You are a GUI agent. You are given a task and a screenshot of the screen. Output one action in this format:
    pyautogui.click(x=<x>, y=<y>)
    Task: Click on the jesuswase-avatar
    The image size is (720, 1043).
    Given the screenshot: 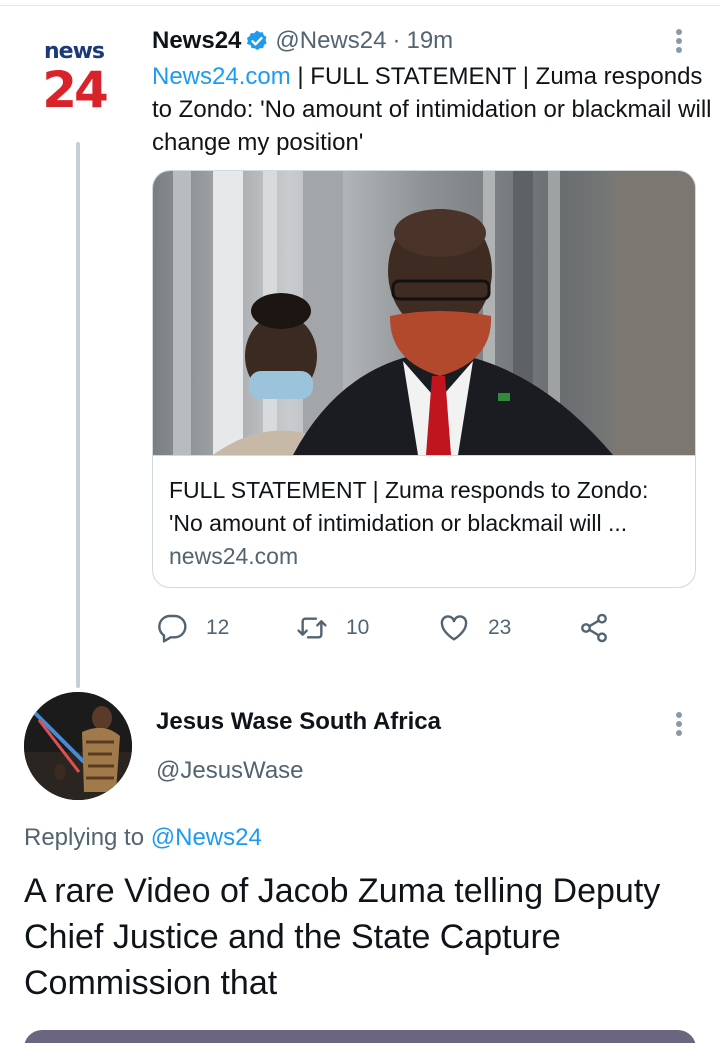 What is the action you would take?
    pyautogui.click(x=78, y=746)
    